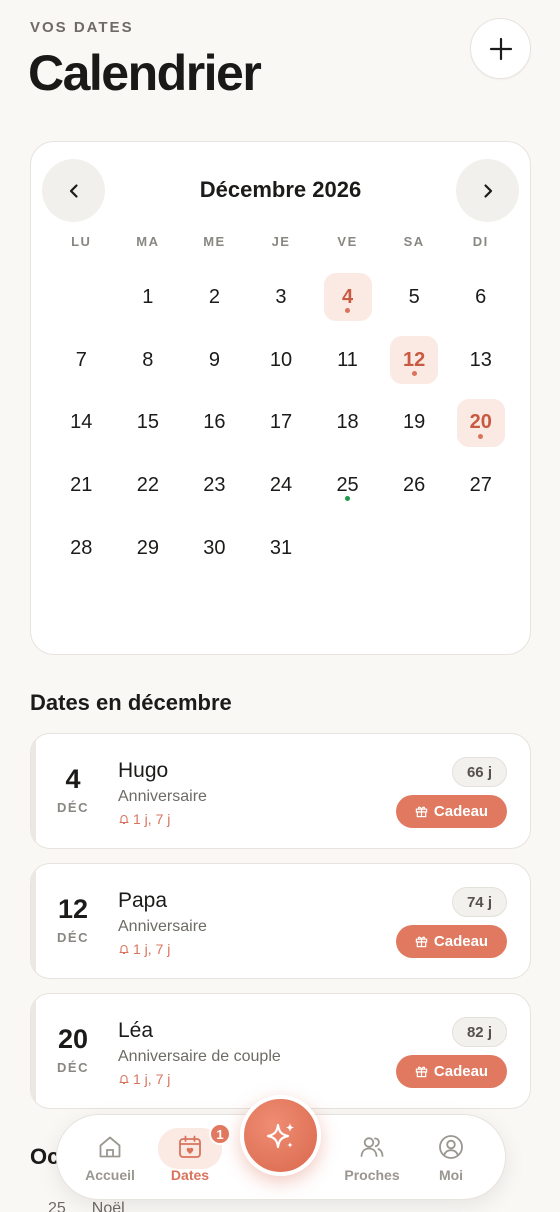 The height and width of the screenshot is (1212, 560). Describe the element at coordinates (348, 311) in the screenshot. I see `event-dot` at that location.